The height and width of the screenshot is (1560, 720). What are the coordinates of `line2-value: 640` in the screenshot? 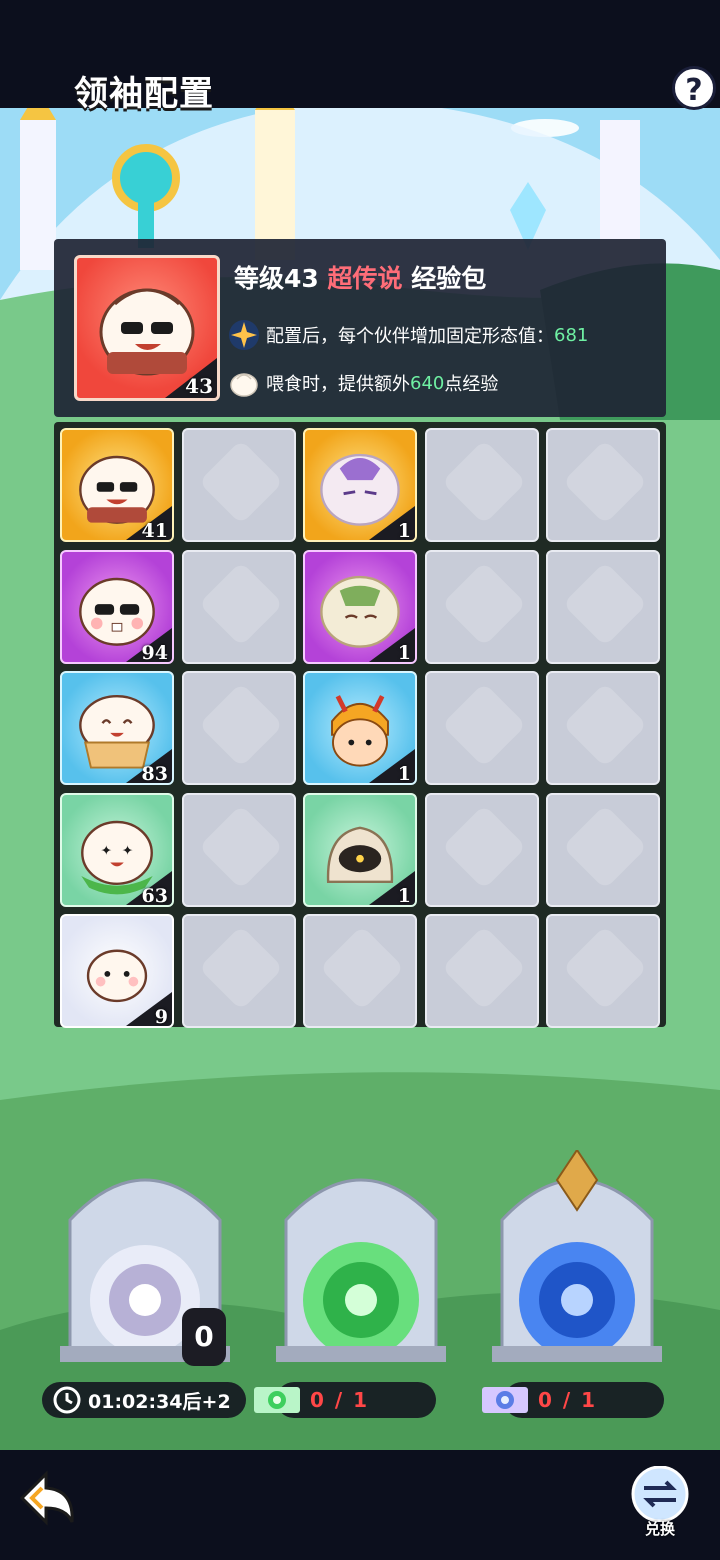 It's located at (427, 383).